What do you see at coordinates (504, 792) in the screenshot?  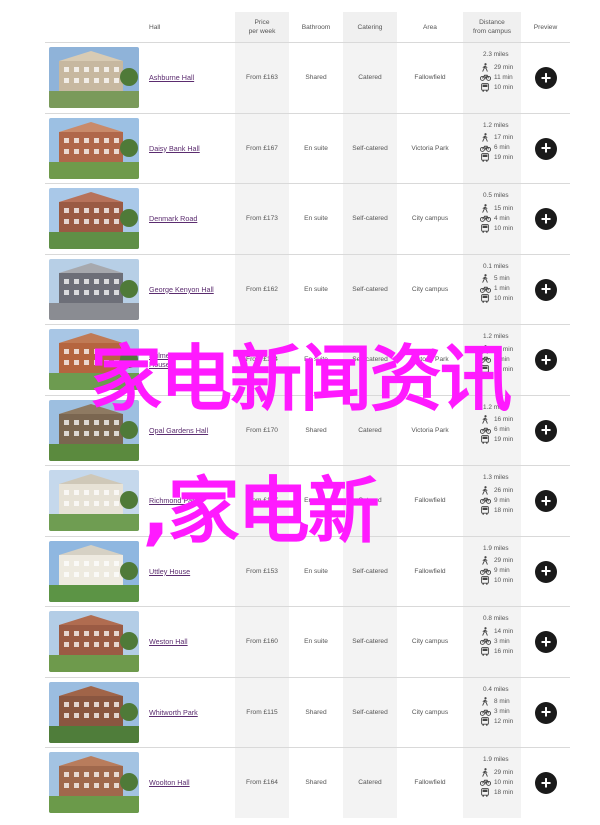 I see `bus-time-text: 18 min` at bounding box center [504, 792].